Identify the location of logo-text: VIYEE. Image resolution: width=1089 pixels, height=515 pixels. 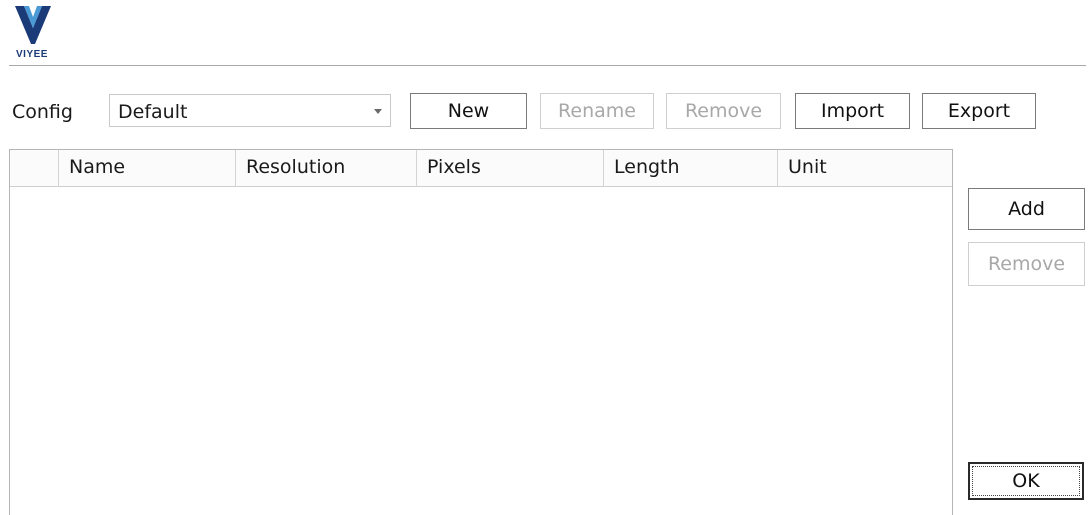
(32, 54).